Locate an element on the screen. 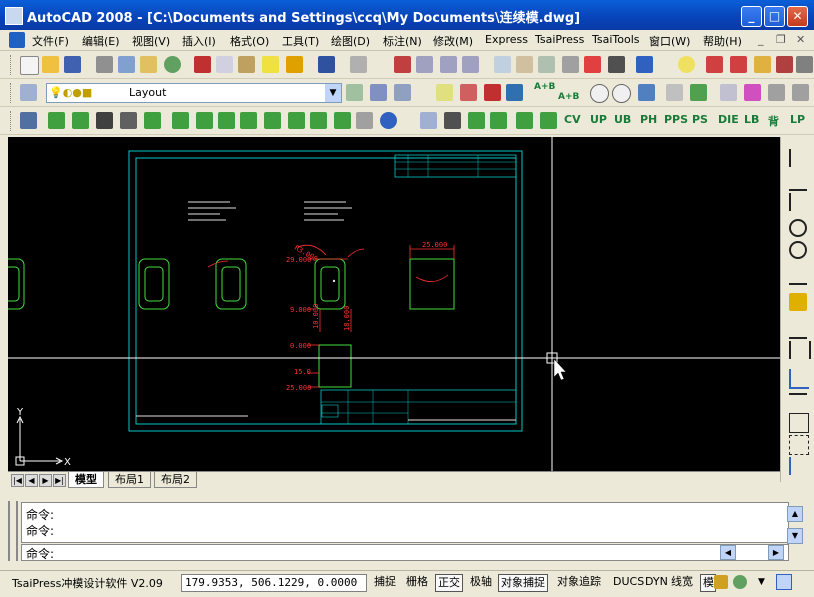 This screenshot has width=814, height=597. dim-edit-icon is located at coordinates (799, 445).